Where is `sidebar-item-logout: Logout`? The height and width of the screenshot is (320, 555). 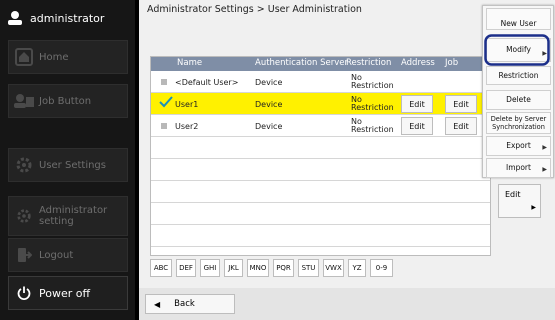 sidebar-item-logout: Logout is located at coordinates (68, 255).